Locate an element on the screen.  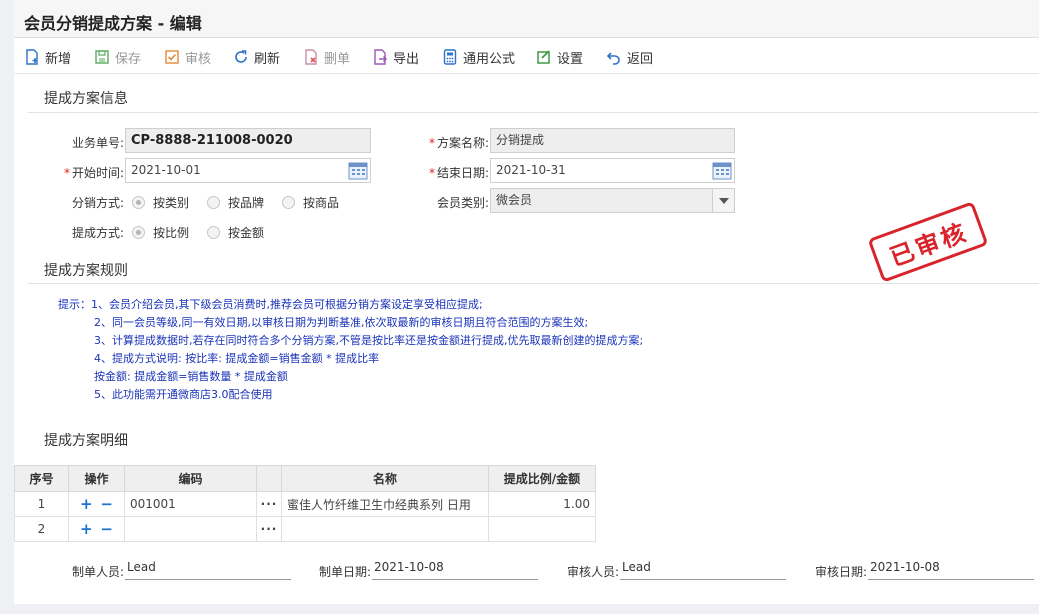
radio-label: 按金额 is located at coordinates (246, 233).